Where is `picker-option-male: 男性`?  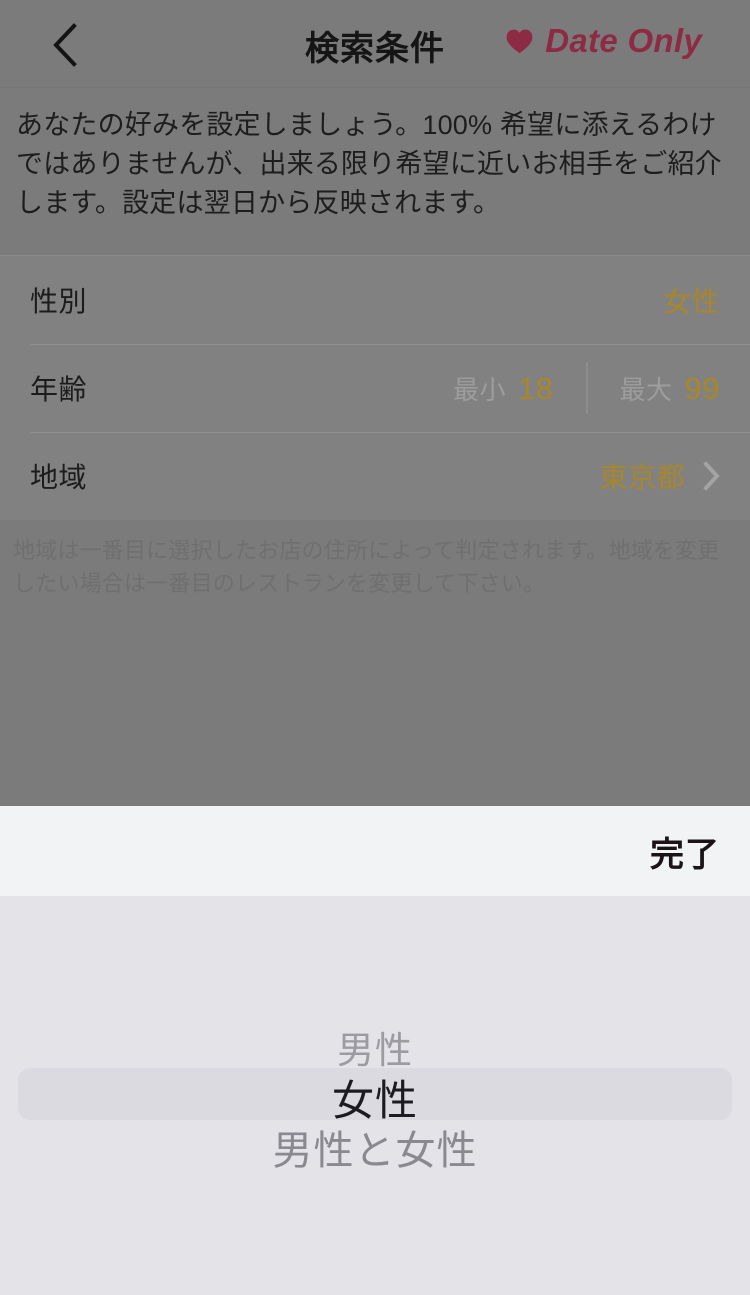 picker-option-male: 男性 is located at coordinates (375, 1047).